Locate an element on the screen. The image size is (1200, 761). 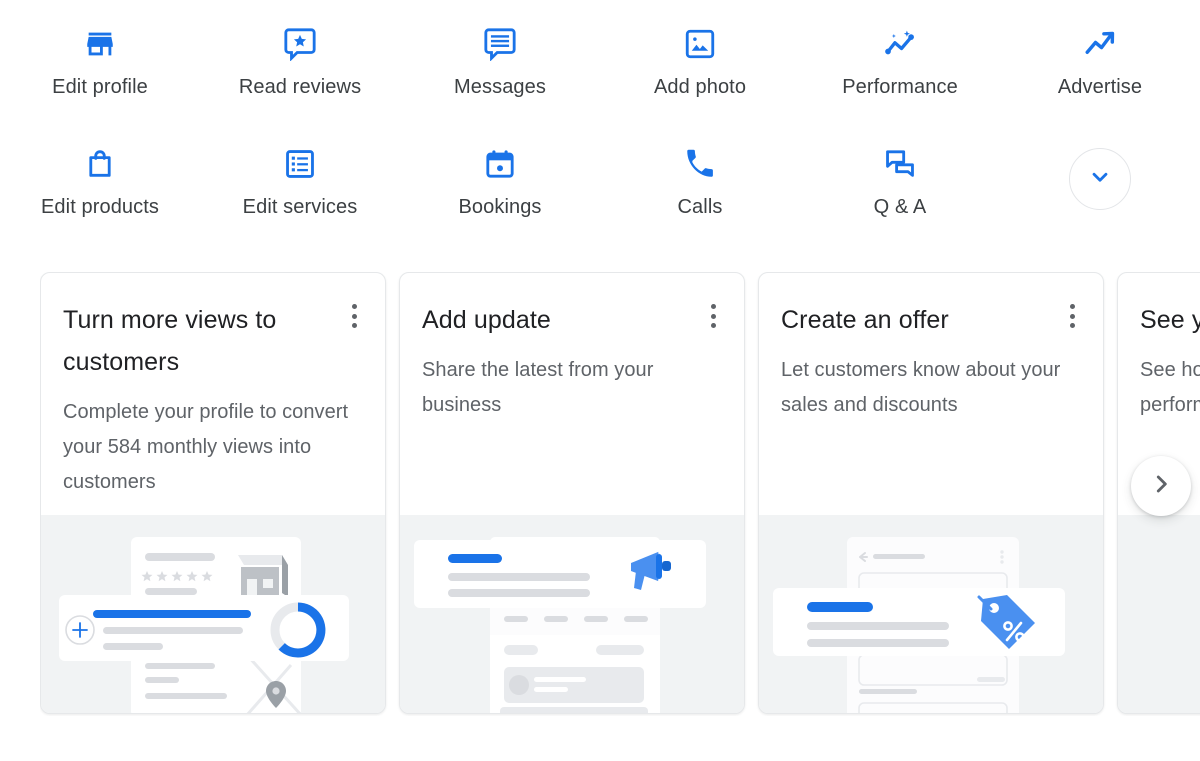
quick-action-messages: Messages is located at coordinates (500, 54).